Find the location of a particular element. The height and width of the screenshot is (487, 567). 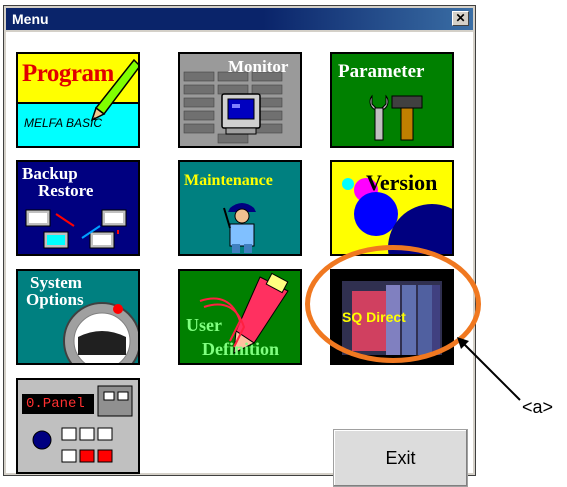

wrench-hammer-icon is located at coordinates (396, 117).